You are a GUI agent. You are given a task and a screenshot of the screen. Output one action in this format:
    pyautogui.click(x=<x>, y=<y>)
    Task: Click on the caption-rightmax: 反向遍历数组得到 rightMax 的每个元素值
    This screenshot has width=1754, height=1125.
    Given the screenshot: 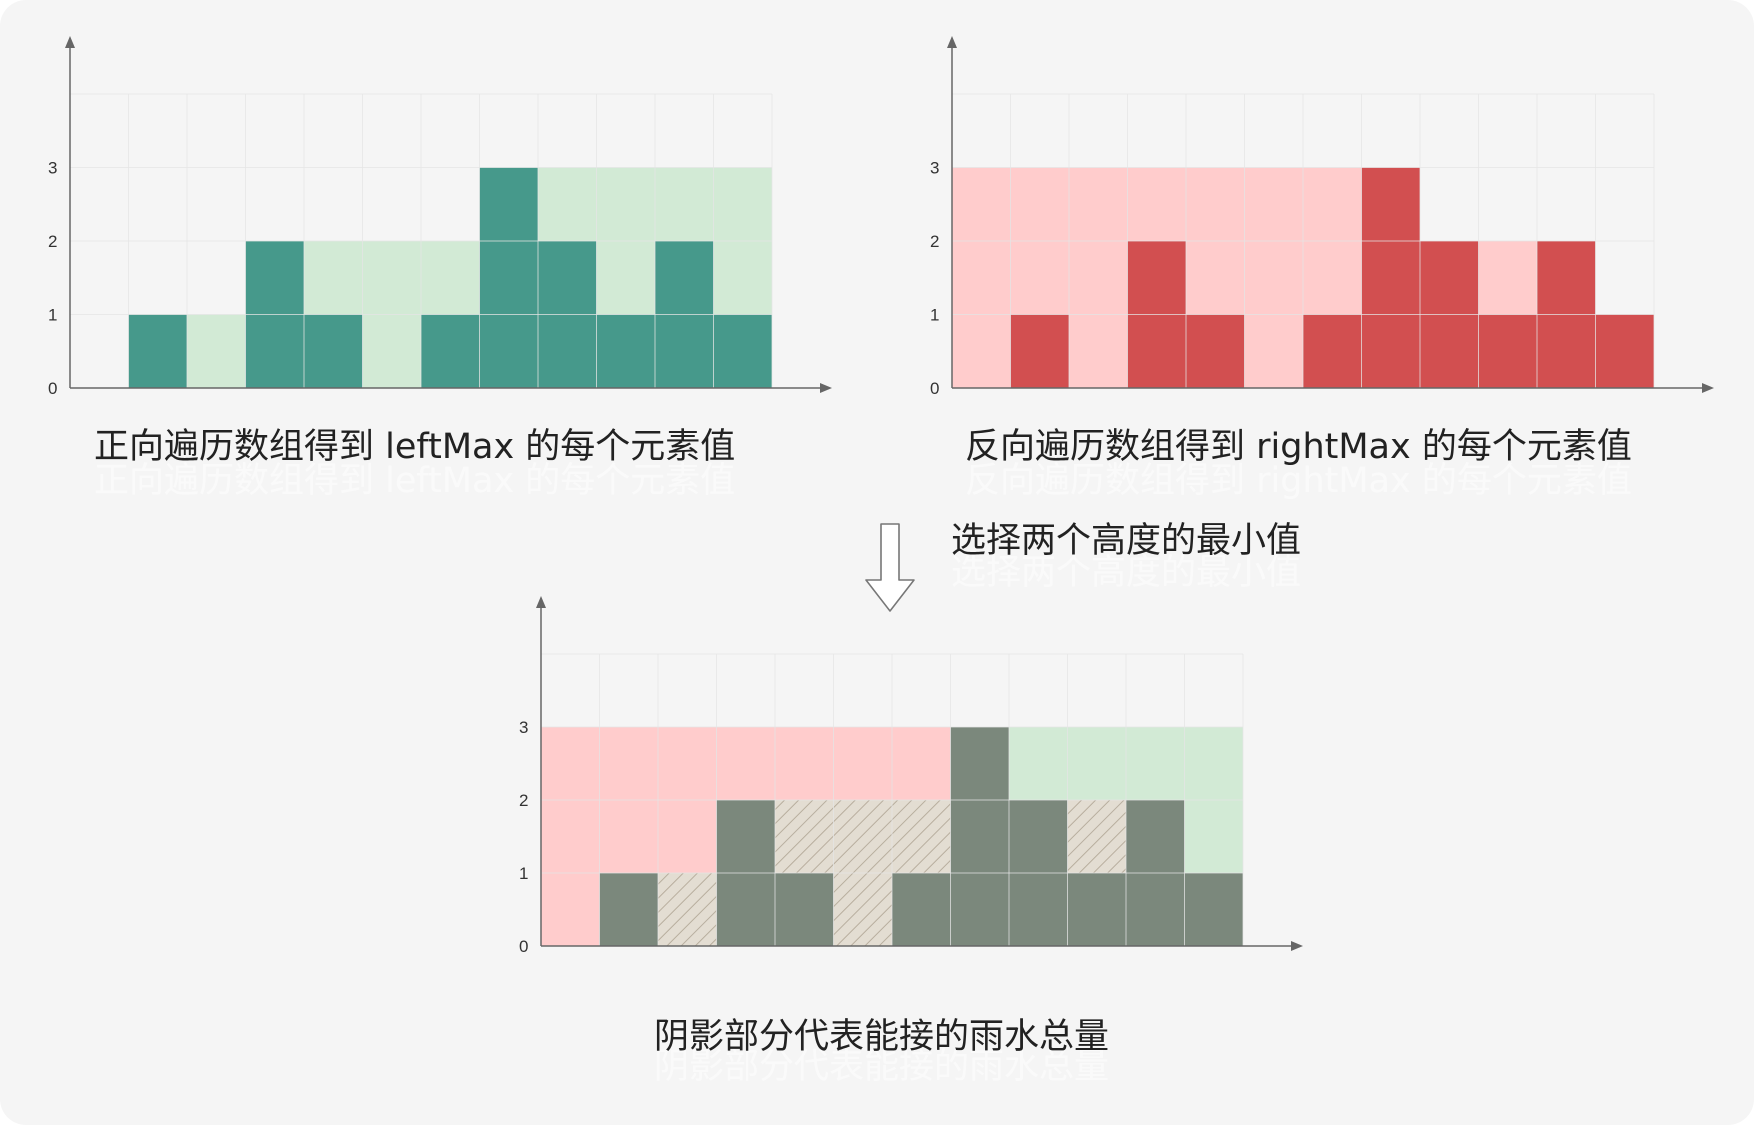 What is the action you would take?
    pyautogui.click(x=1298, y=447)
    